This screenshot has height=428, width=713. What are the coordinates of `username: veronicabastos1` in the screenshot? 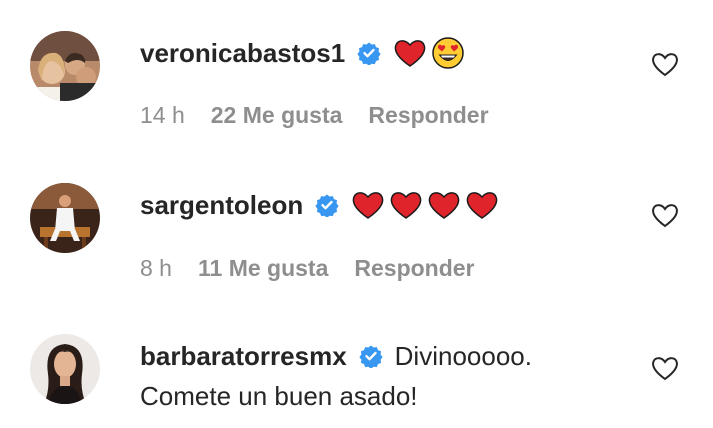 It's located at (242, 53).